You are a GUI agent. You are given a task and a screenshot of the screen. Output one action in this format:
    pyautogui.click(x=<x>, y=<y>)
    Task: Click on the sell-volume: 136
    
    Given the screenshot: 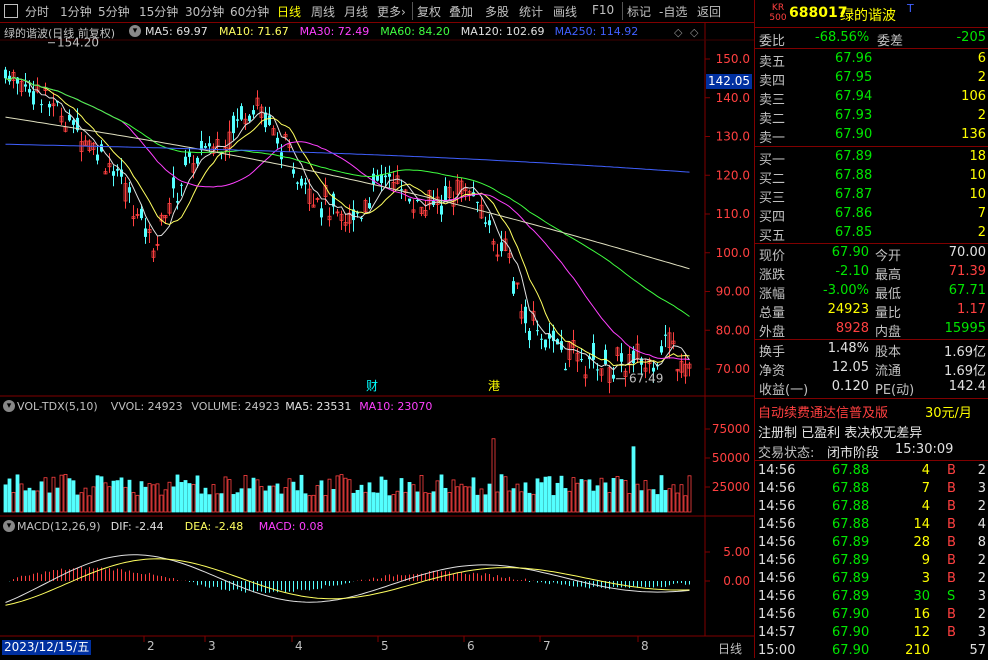 What is the action you would take?
    pyautogui.click(x=973, y=134)
    